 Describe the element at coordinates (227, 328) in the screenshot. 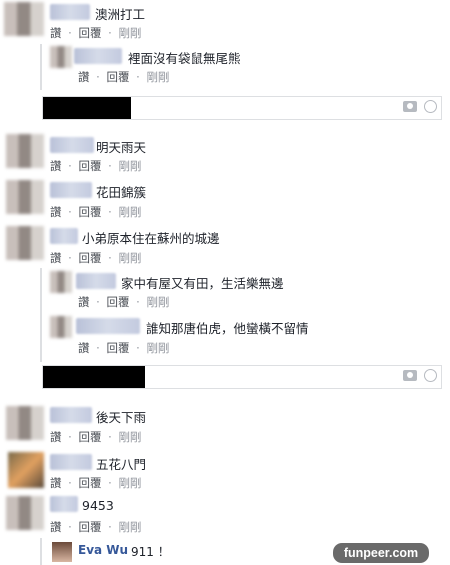

I see `comment-text: 誰知那唐伯虎，他蠻橫不留情` at that location.